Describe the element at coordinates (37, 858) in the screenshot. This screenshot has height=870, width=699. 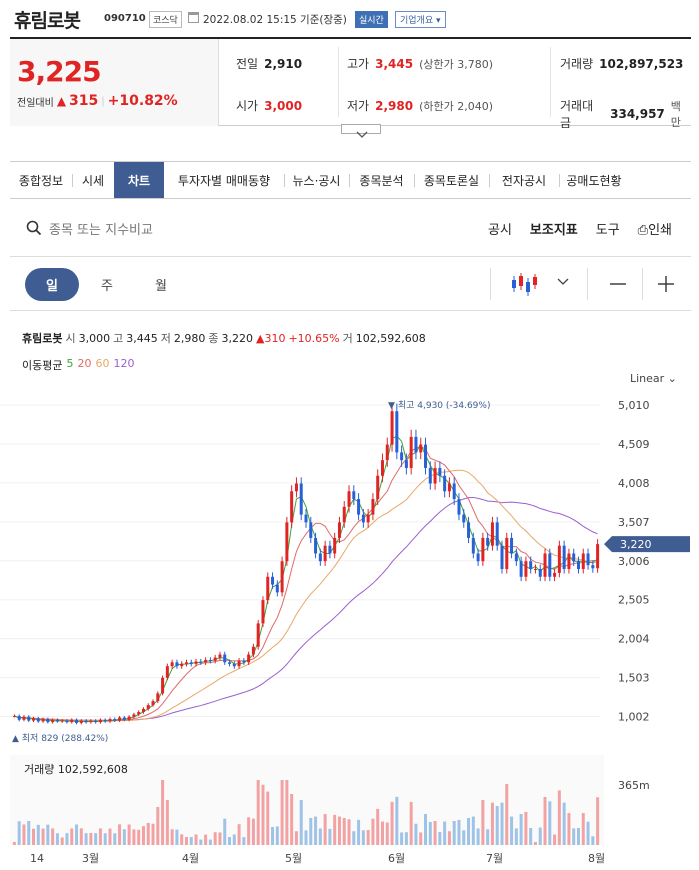
I see `x-tick-label: 14` at that location.